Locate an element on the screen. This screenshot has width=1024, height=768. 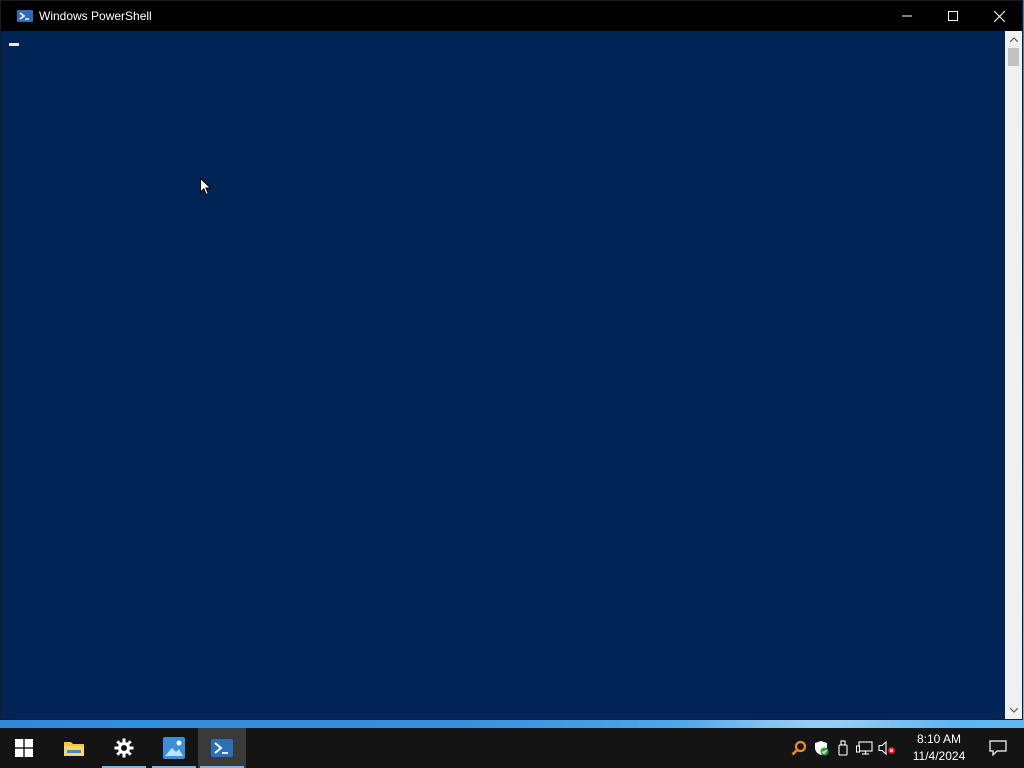
powershell-taskbar-button is located at coordinates (222, 748).